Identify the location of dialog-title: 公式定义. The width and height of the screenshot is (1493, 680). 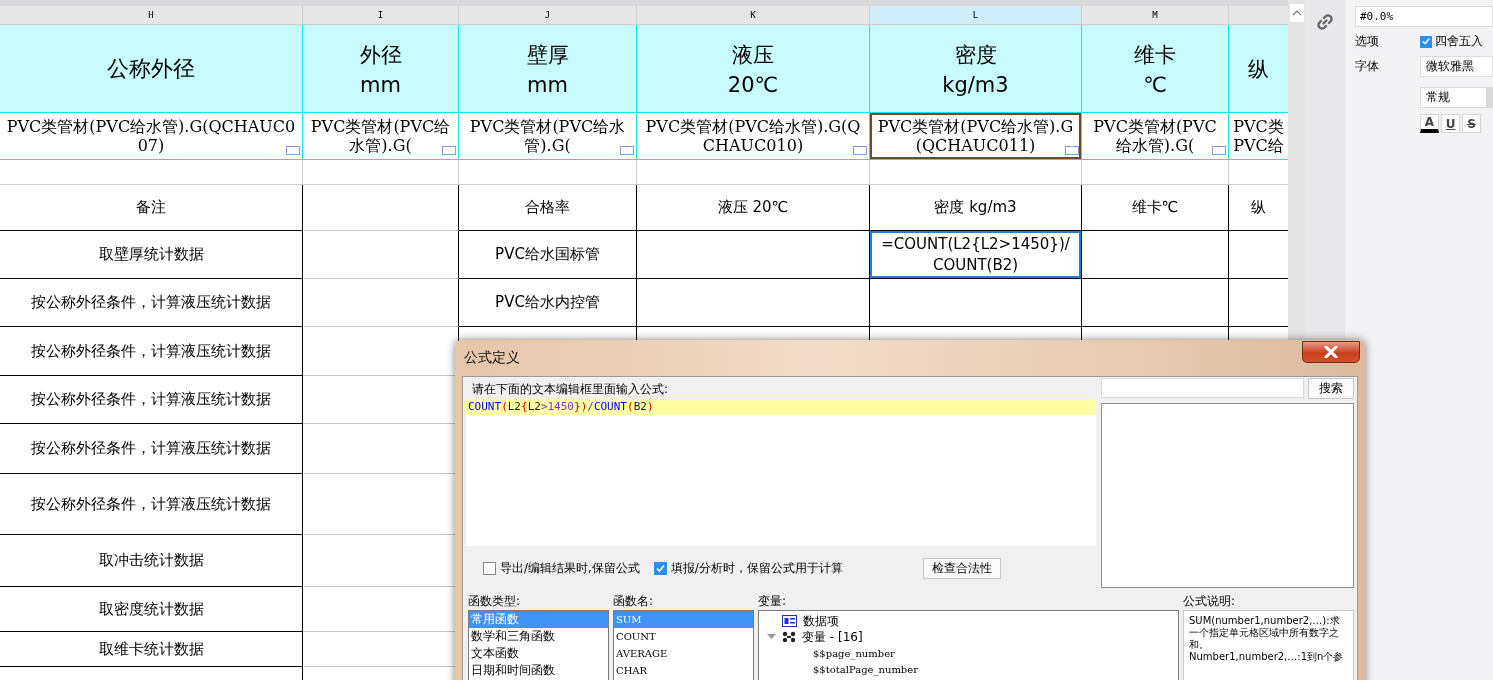
(491, 358).